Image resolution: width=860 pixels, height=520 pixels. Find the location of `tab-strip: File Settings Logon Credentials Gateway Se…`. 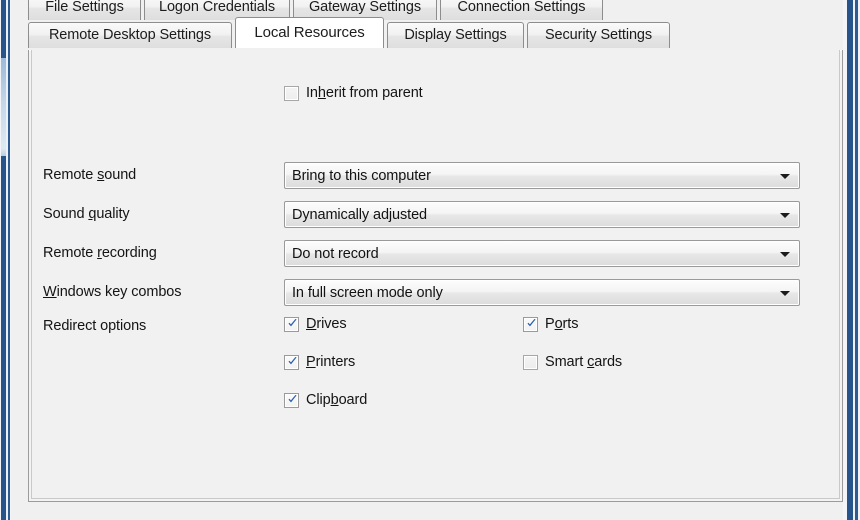

tab-strip: File Settings Logon Credentials Gateway Se… is located at coordinates (435, 25).